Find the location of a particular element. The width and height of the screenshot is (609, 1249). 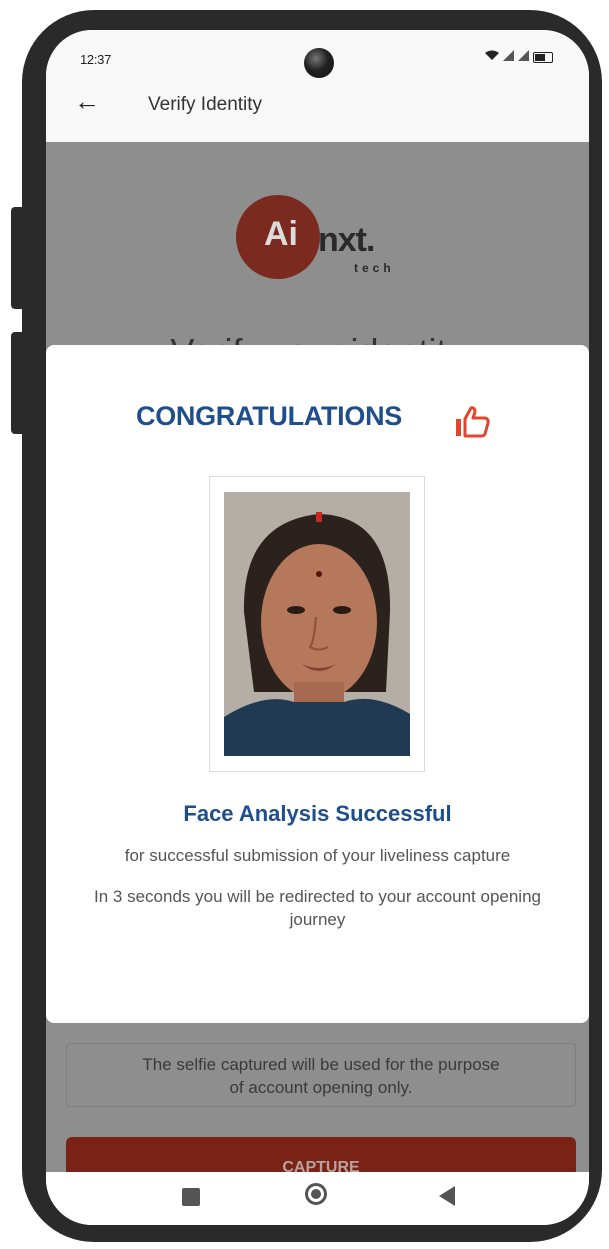

home-circle-icon is located at coordinates (316, 1194).